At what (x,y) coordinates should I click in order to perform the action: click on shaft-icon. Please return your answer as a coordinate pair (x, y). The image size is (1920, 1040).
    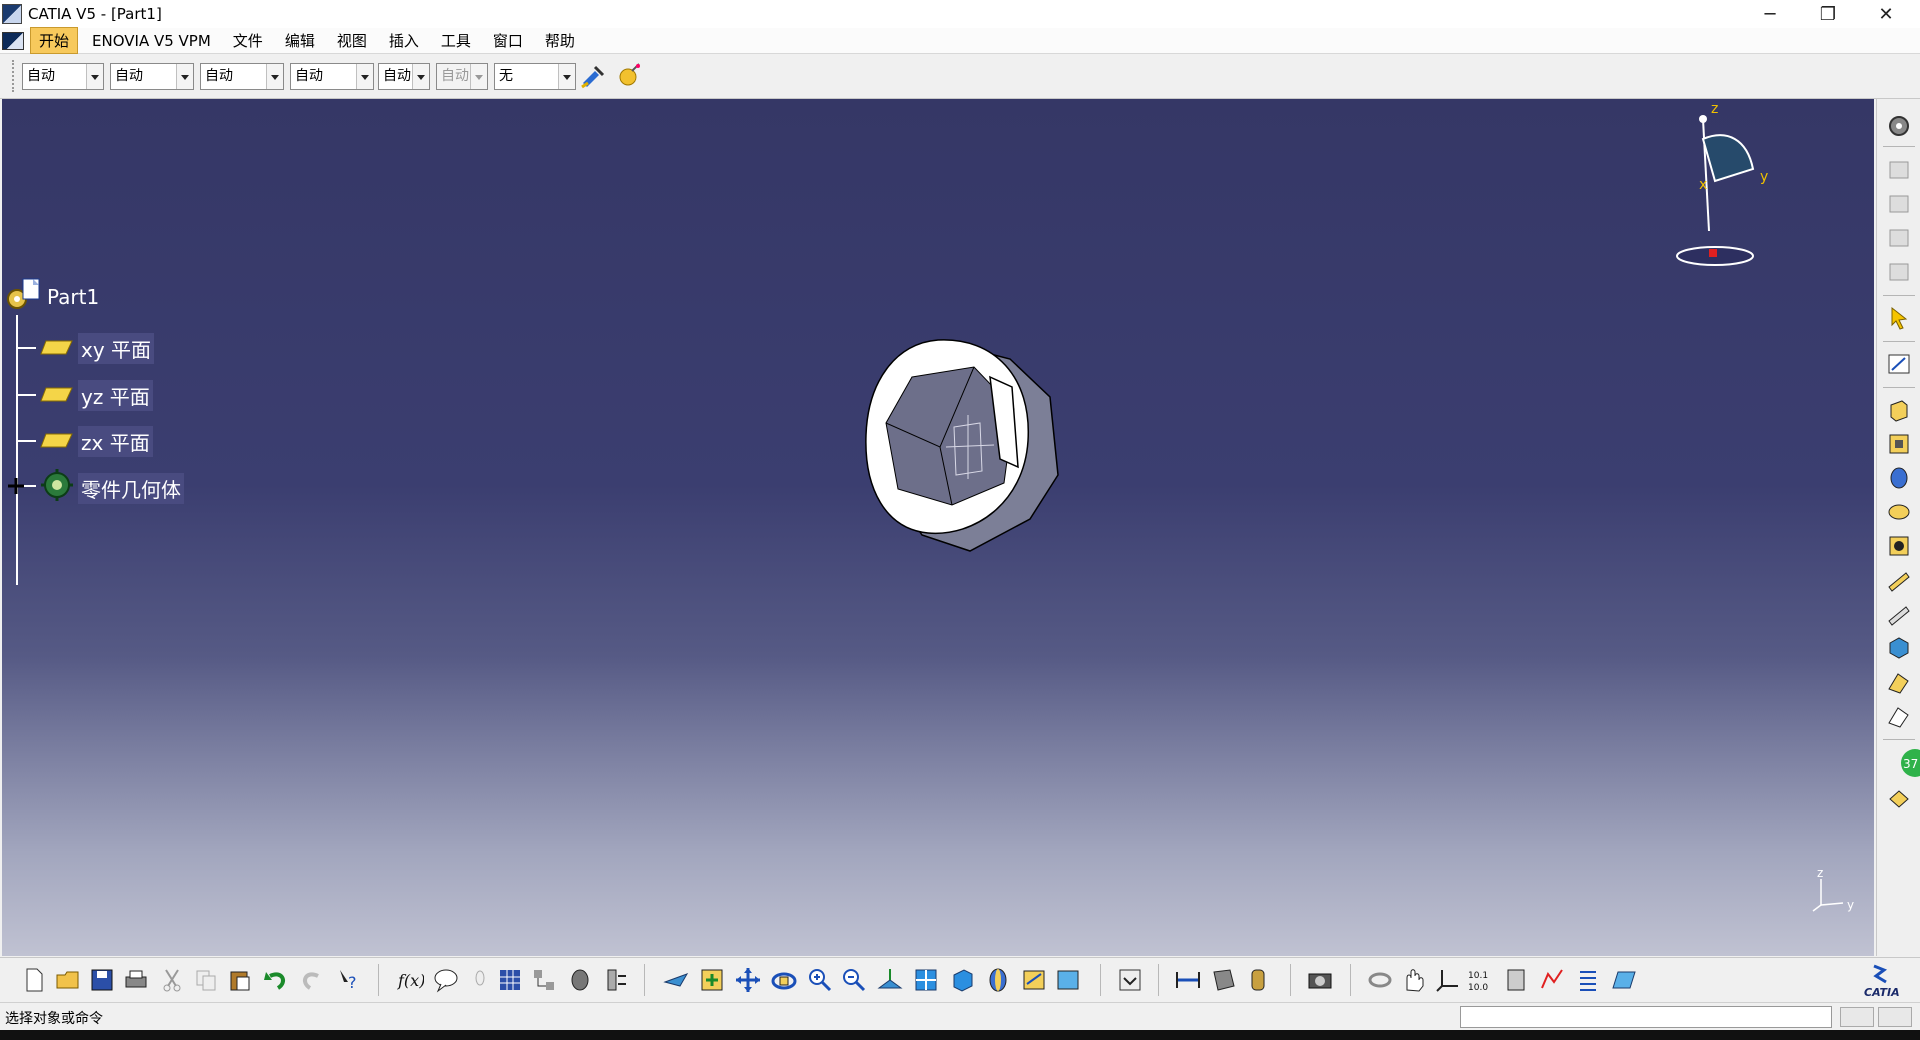
    Looking at the image, I should click on (1899, 478).